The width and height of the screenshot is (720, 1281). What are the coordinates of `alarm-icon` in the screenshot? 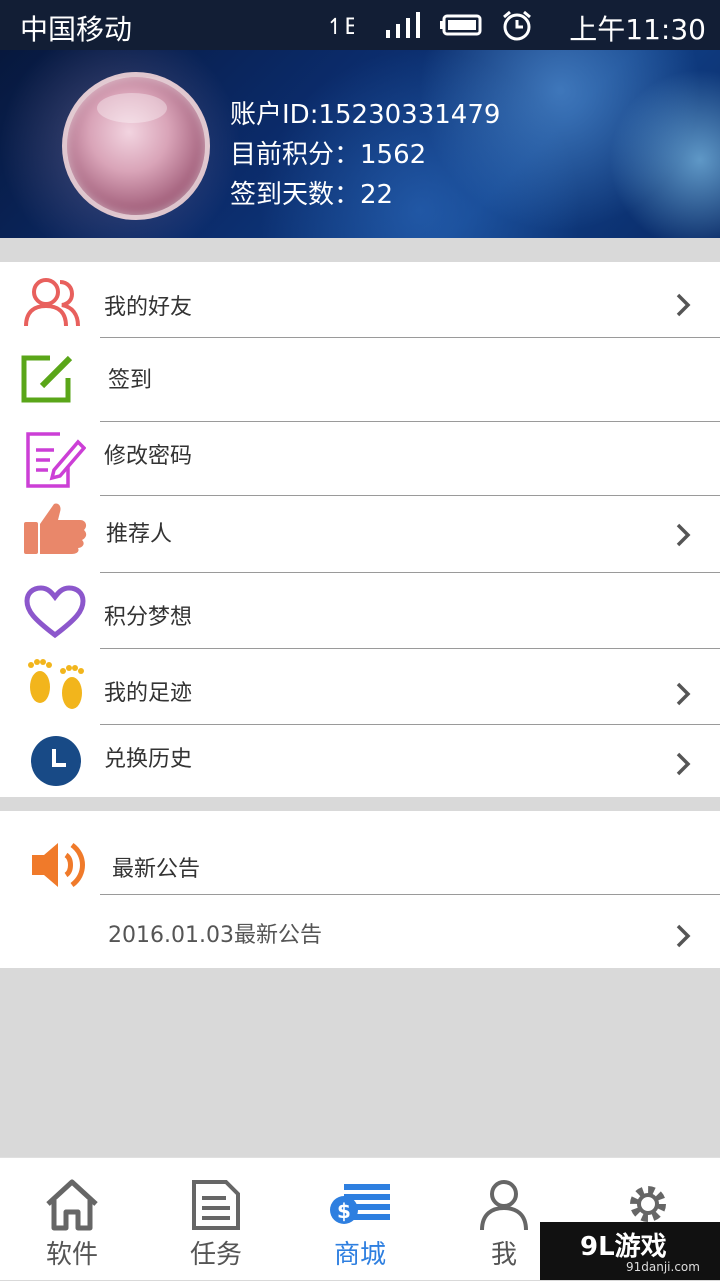 It's located at (517, 28).